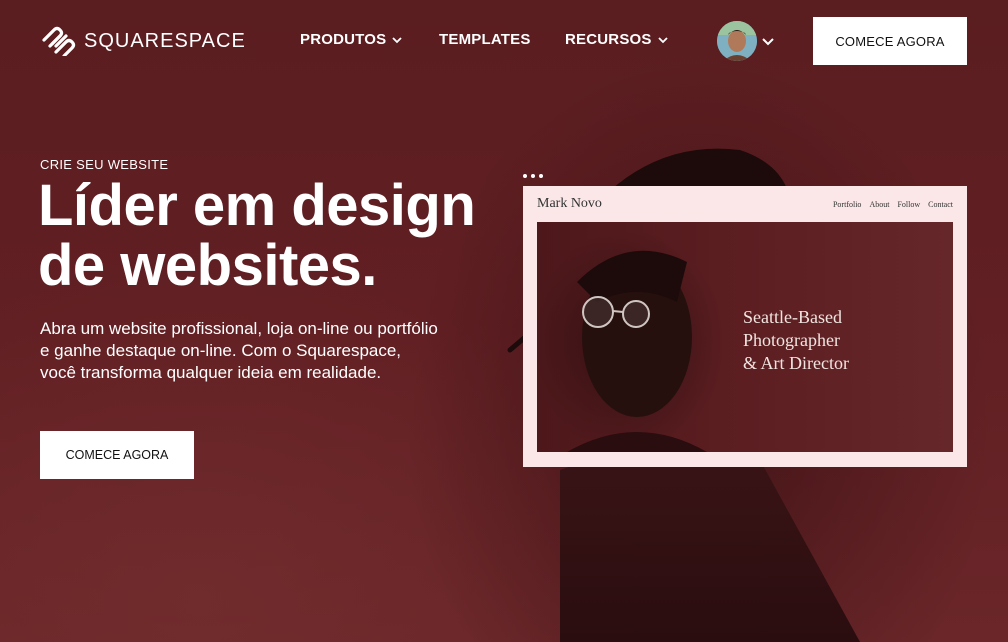 This screenshot has width=1008, height=642. What do you see at coordinates (940, 204) in the screenshot?
I see `card-link-contact: Contact` at bounding box center [940, 204].